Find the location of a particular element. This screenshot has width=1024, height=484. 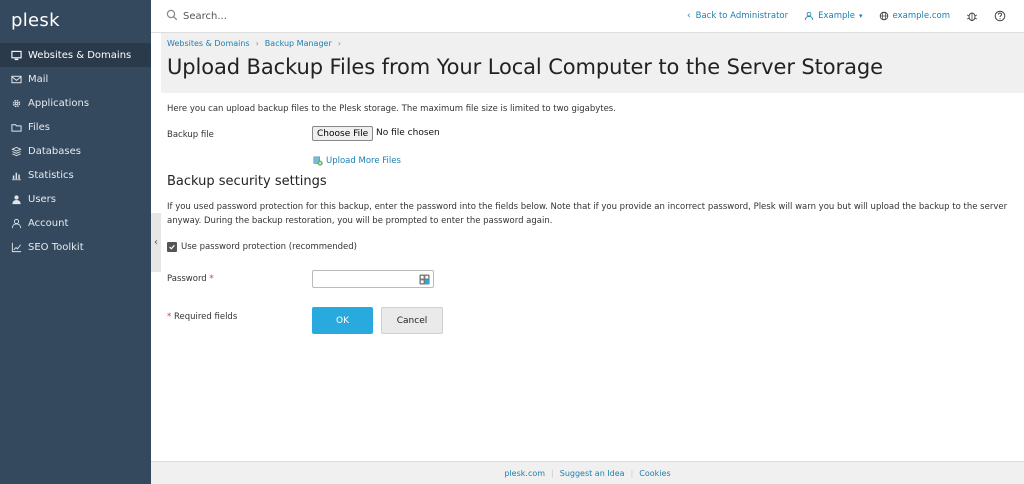

file-status-text: No file chosen is located at coordinates (408, 133).